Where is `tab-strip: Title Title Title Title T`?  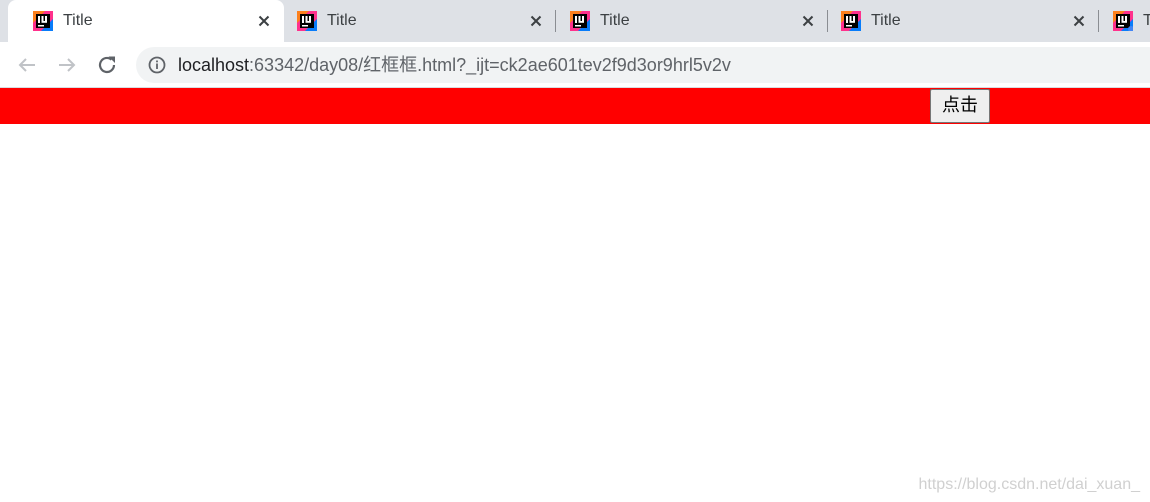 tab-strip: Title Title Title Title T is located at coordinates (575, 21).